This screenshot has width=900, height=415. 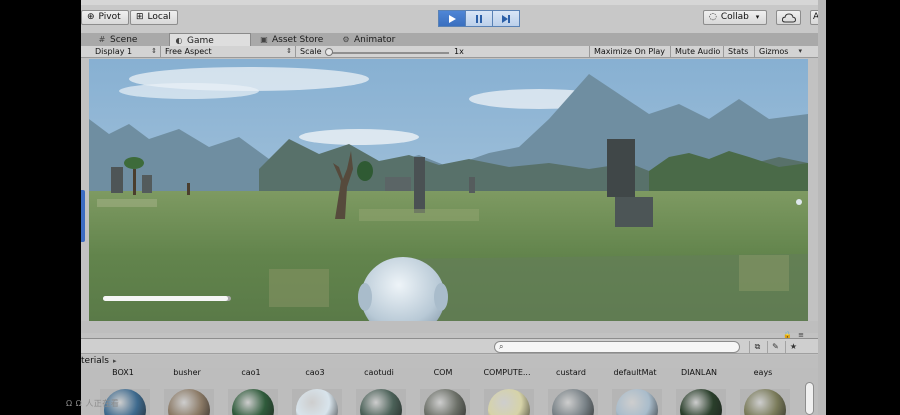 I want to click on pause-icon, so click(x=479, y=18).